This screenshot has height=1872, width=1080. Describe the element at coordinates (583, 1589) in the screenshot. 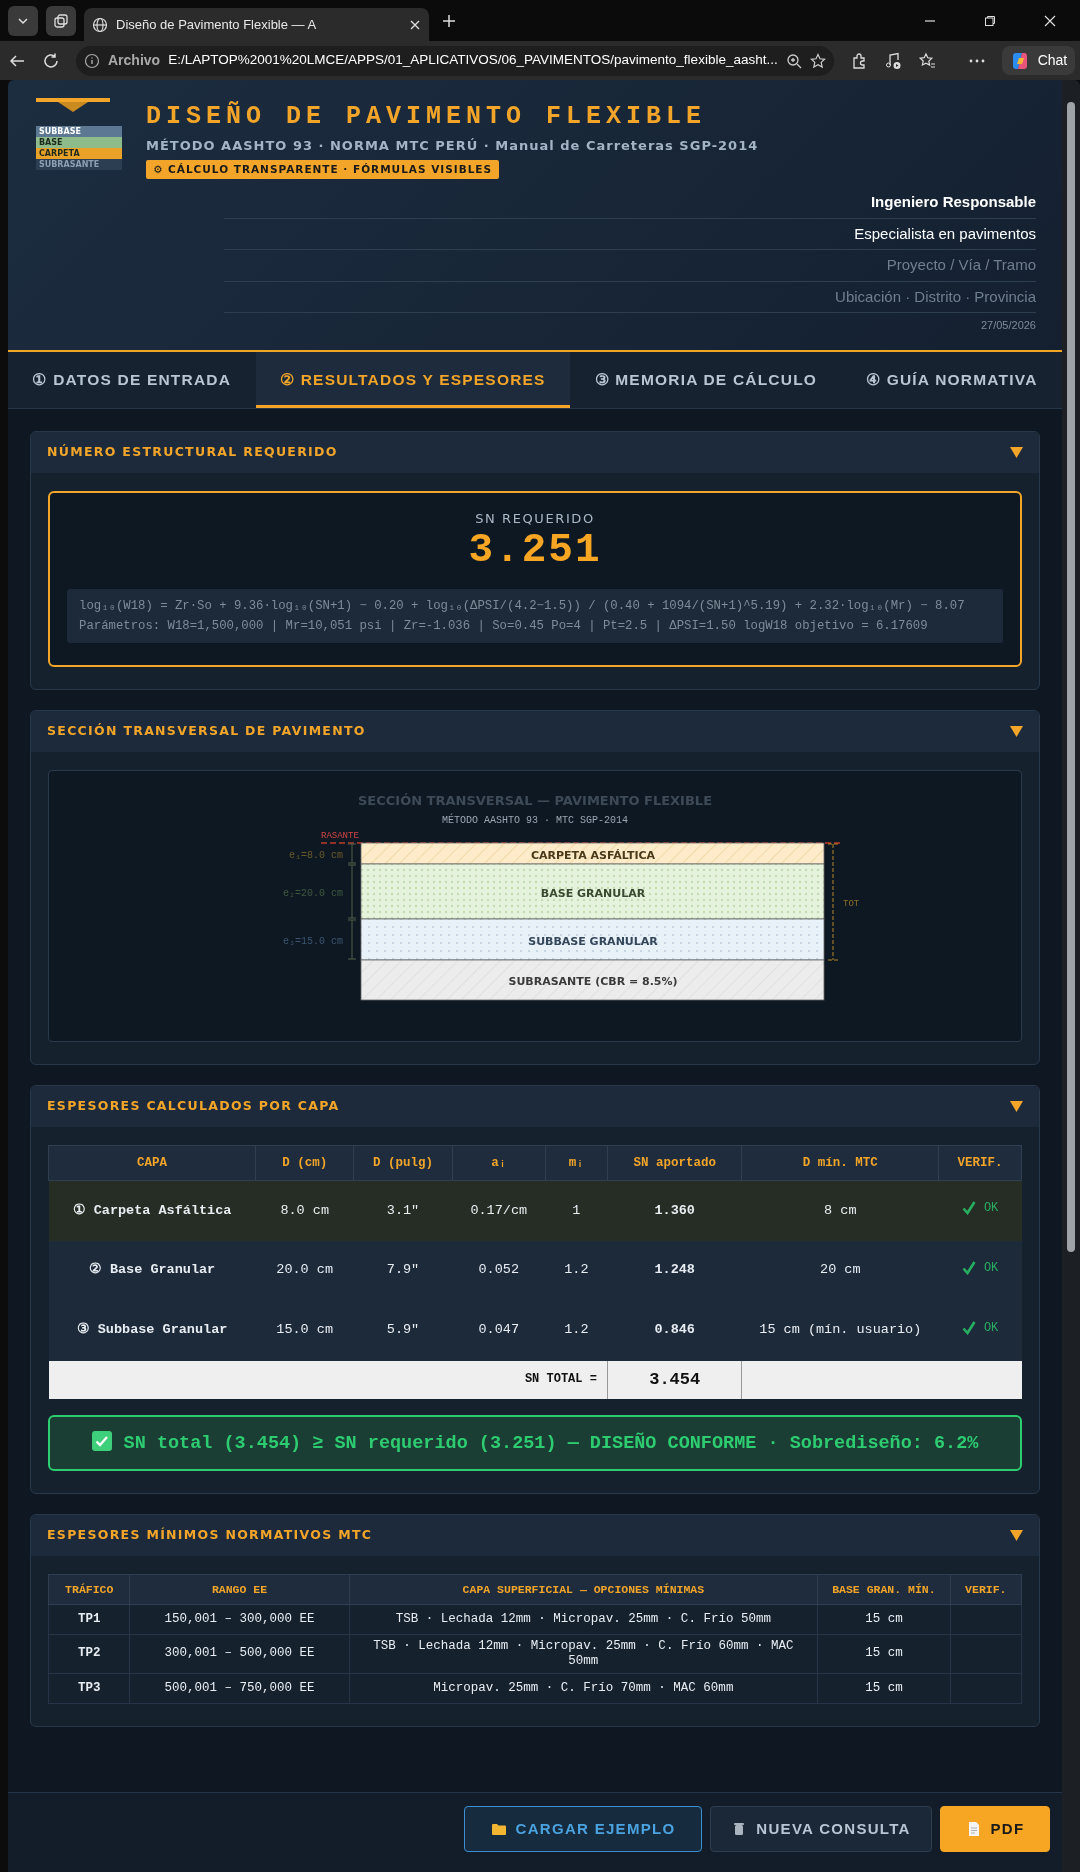

I see `column-header: CAPA SUPERFICIAL — OPCIONES MÍNIMAS` at that location.